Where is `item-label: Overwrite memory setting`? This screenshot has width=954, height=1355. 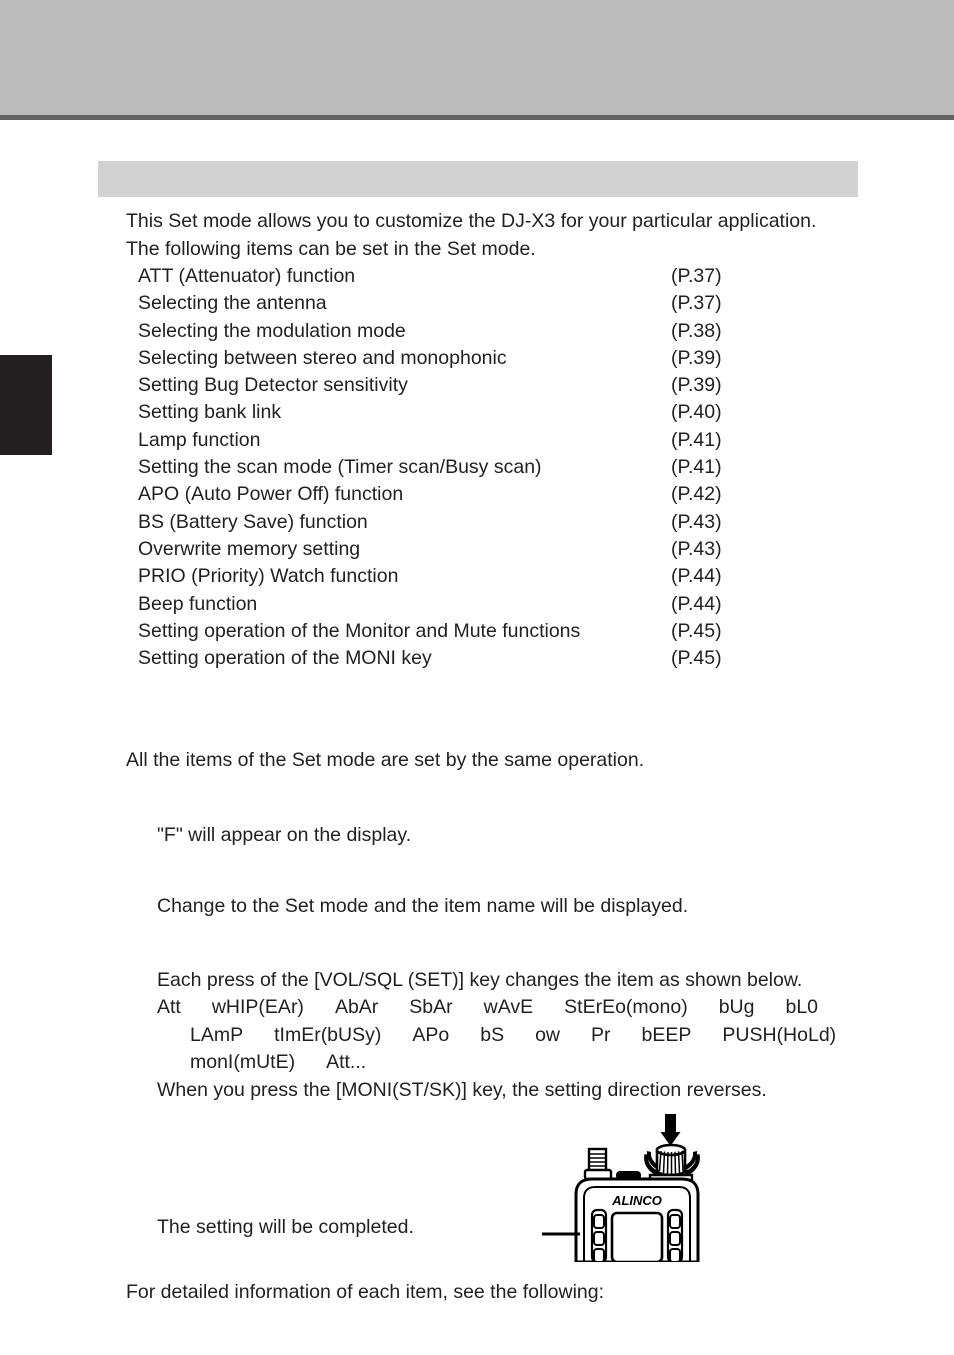 item-label: Overwrite memory setting is located at coordinates (249, 548).